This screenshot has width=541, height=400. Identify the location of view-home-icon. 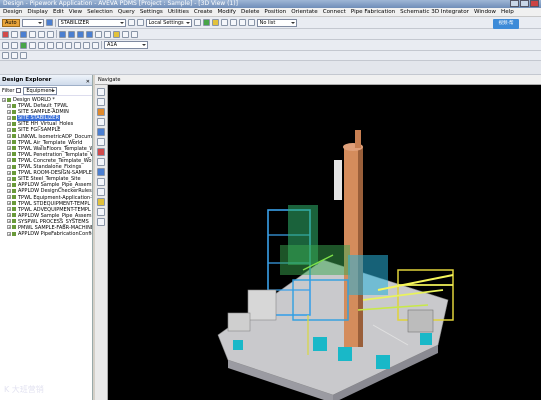
(101, 122).